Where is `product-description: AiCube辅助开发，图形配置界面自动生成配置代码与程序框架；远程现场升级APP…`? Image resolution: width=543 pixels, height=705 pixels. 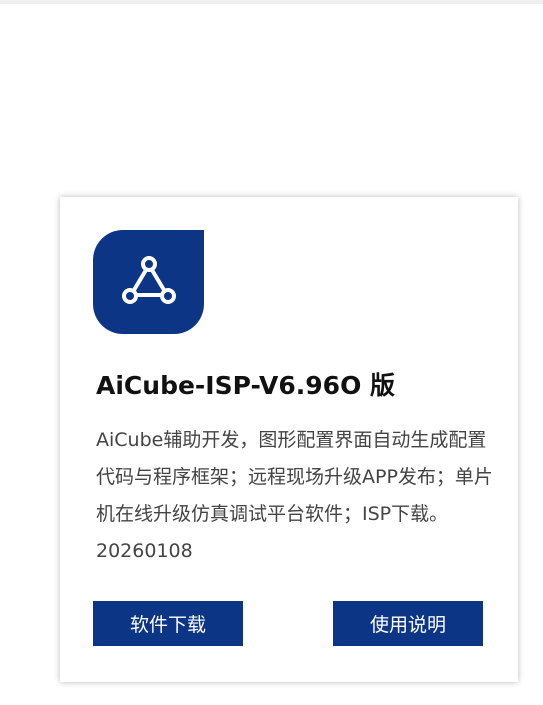 product-description: AiCube辅助开发，图形配置界面自动生成配置代码与程序框架；远程现场升级APP… is located at coordinates (294, 495).